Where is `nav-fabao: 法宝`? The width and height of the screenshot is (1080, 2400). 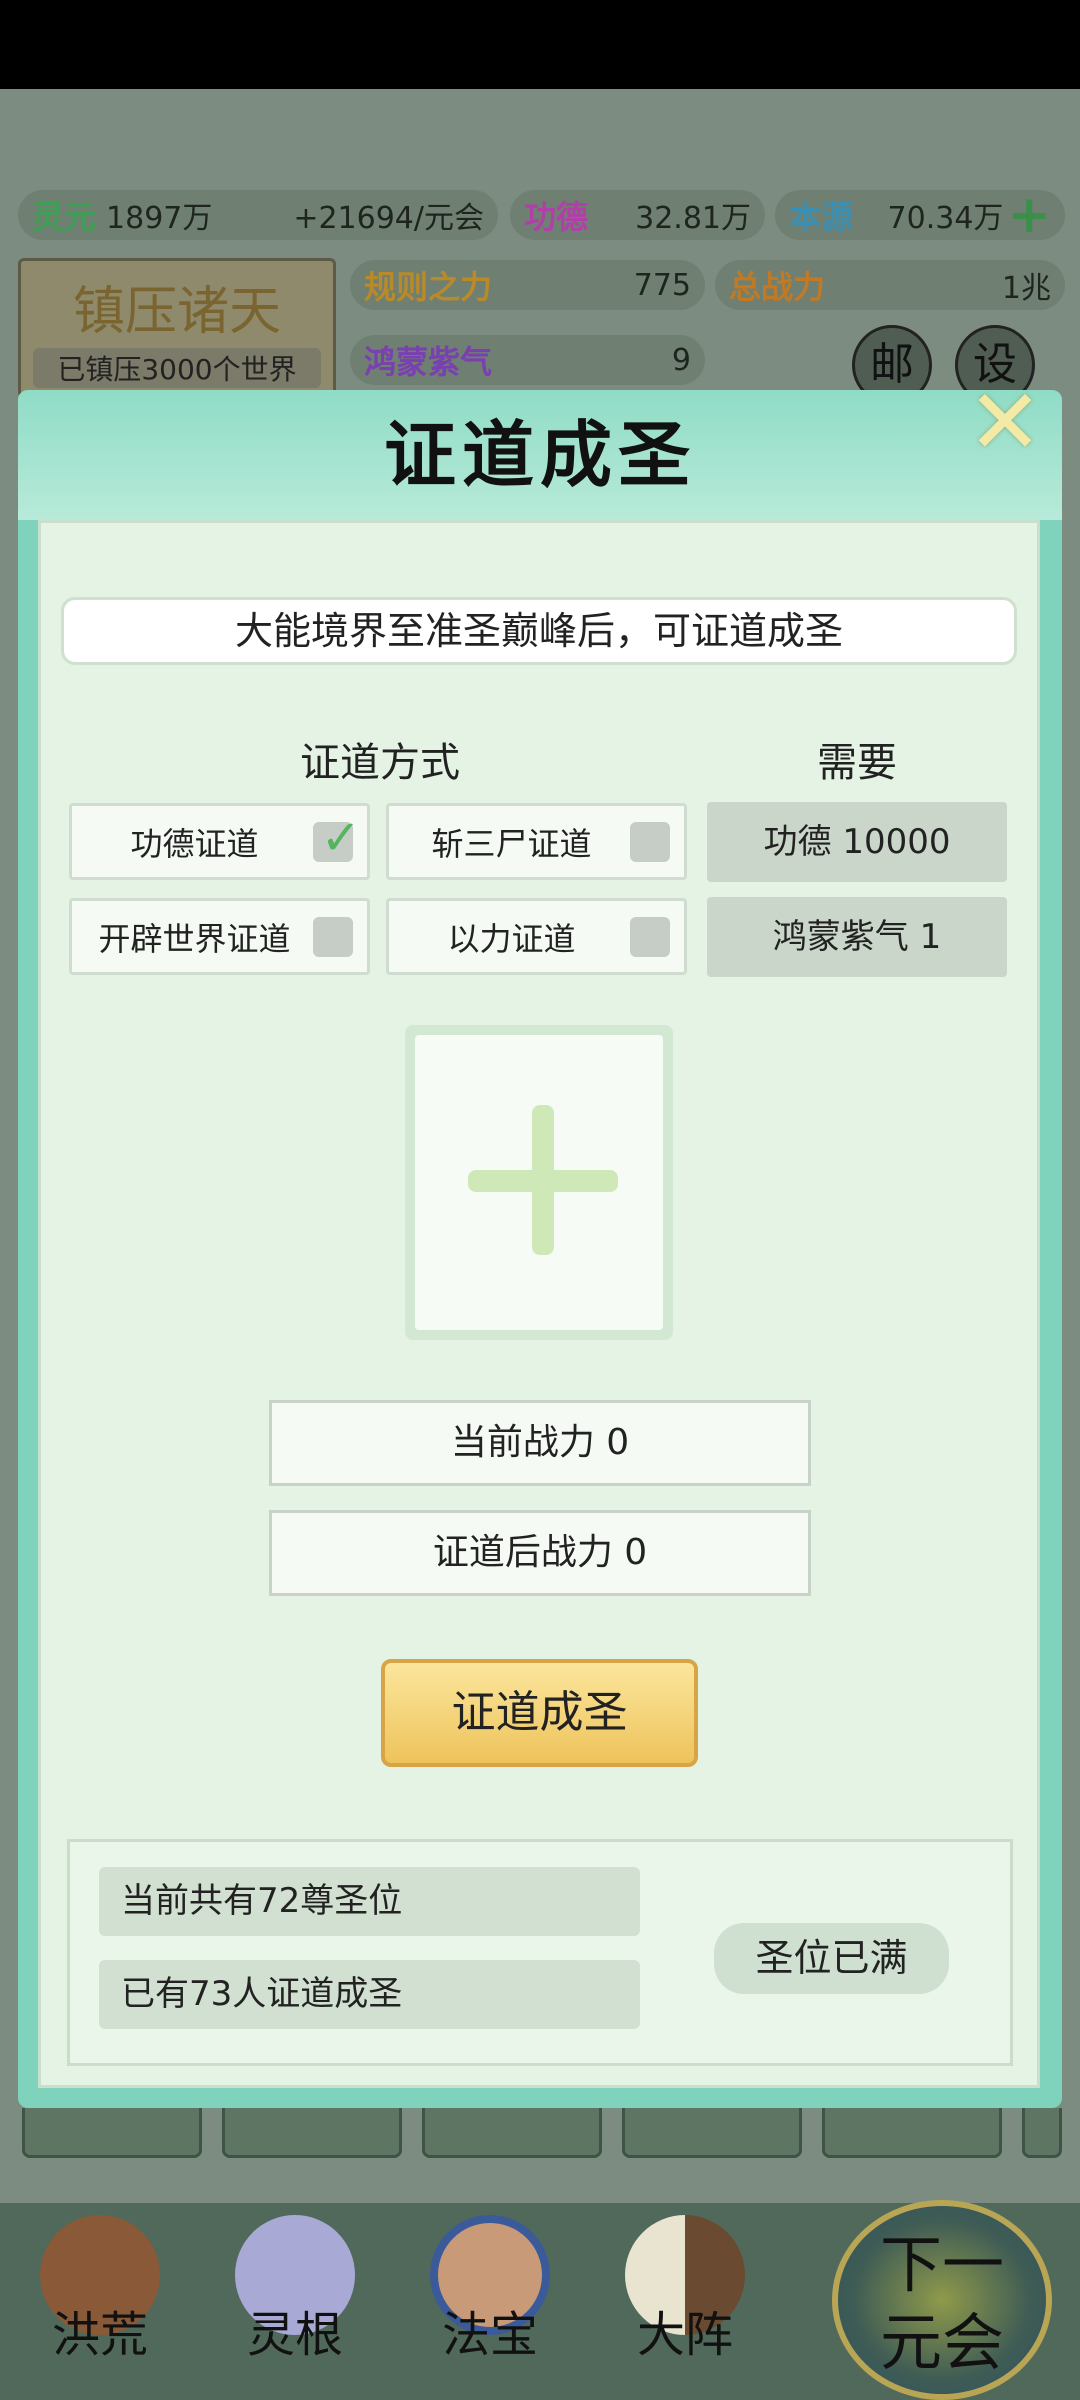 nav-fabao: 法宝 is located at coordinates (490, 2301).